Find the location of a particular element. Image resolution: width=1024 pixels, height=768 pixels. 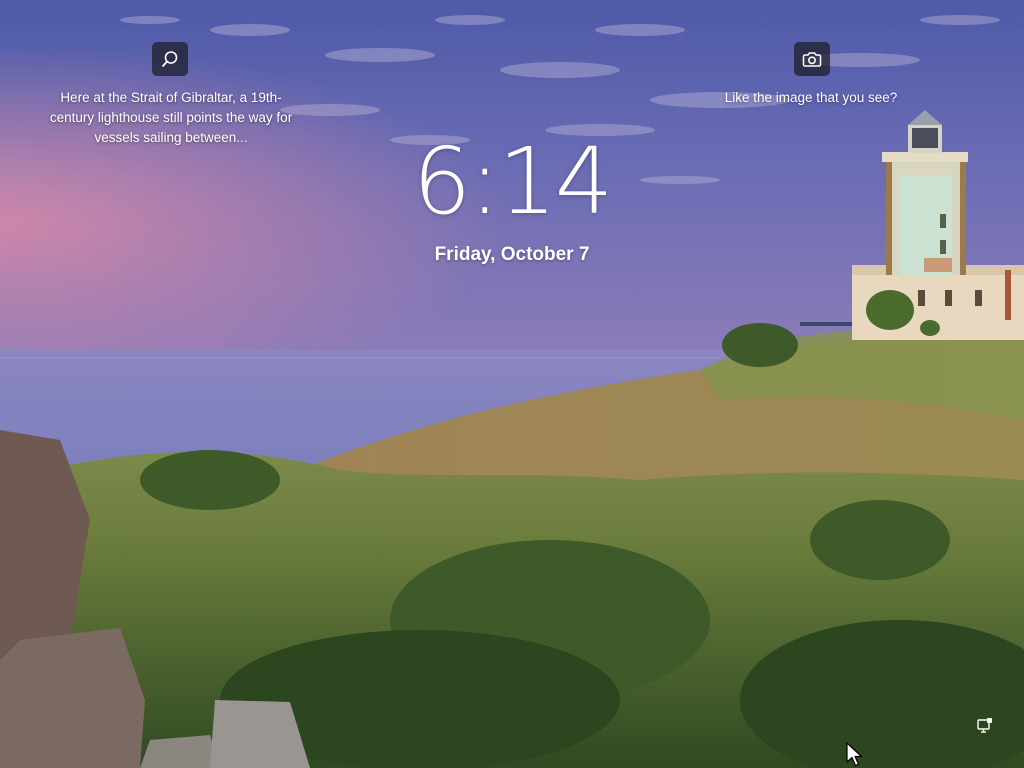

search-icon is located at coordinates (170, 59).